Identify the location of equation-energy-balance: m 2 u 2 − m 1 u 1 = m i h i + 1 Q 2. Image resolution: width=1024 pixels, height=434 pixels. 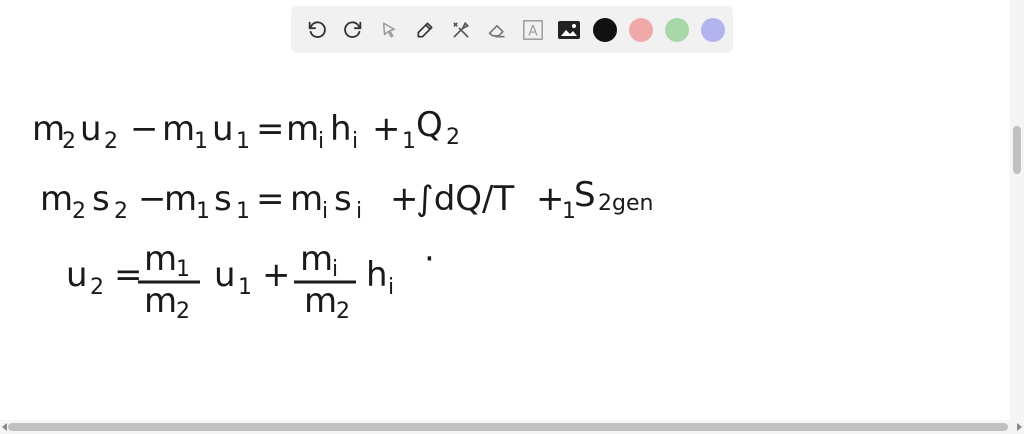
(246, 129).